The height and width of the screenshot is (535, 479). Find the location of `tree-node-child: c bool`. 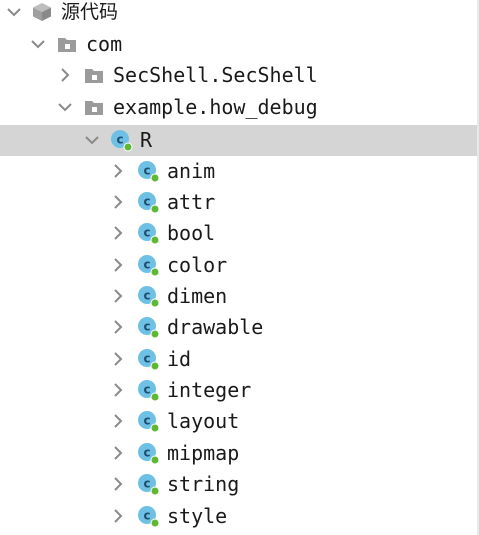

tree-node-child: c bool is located at coordinates (239, 233).